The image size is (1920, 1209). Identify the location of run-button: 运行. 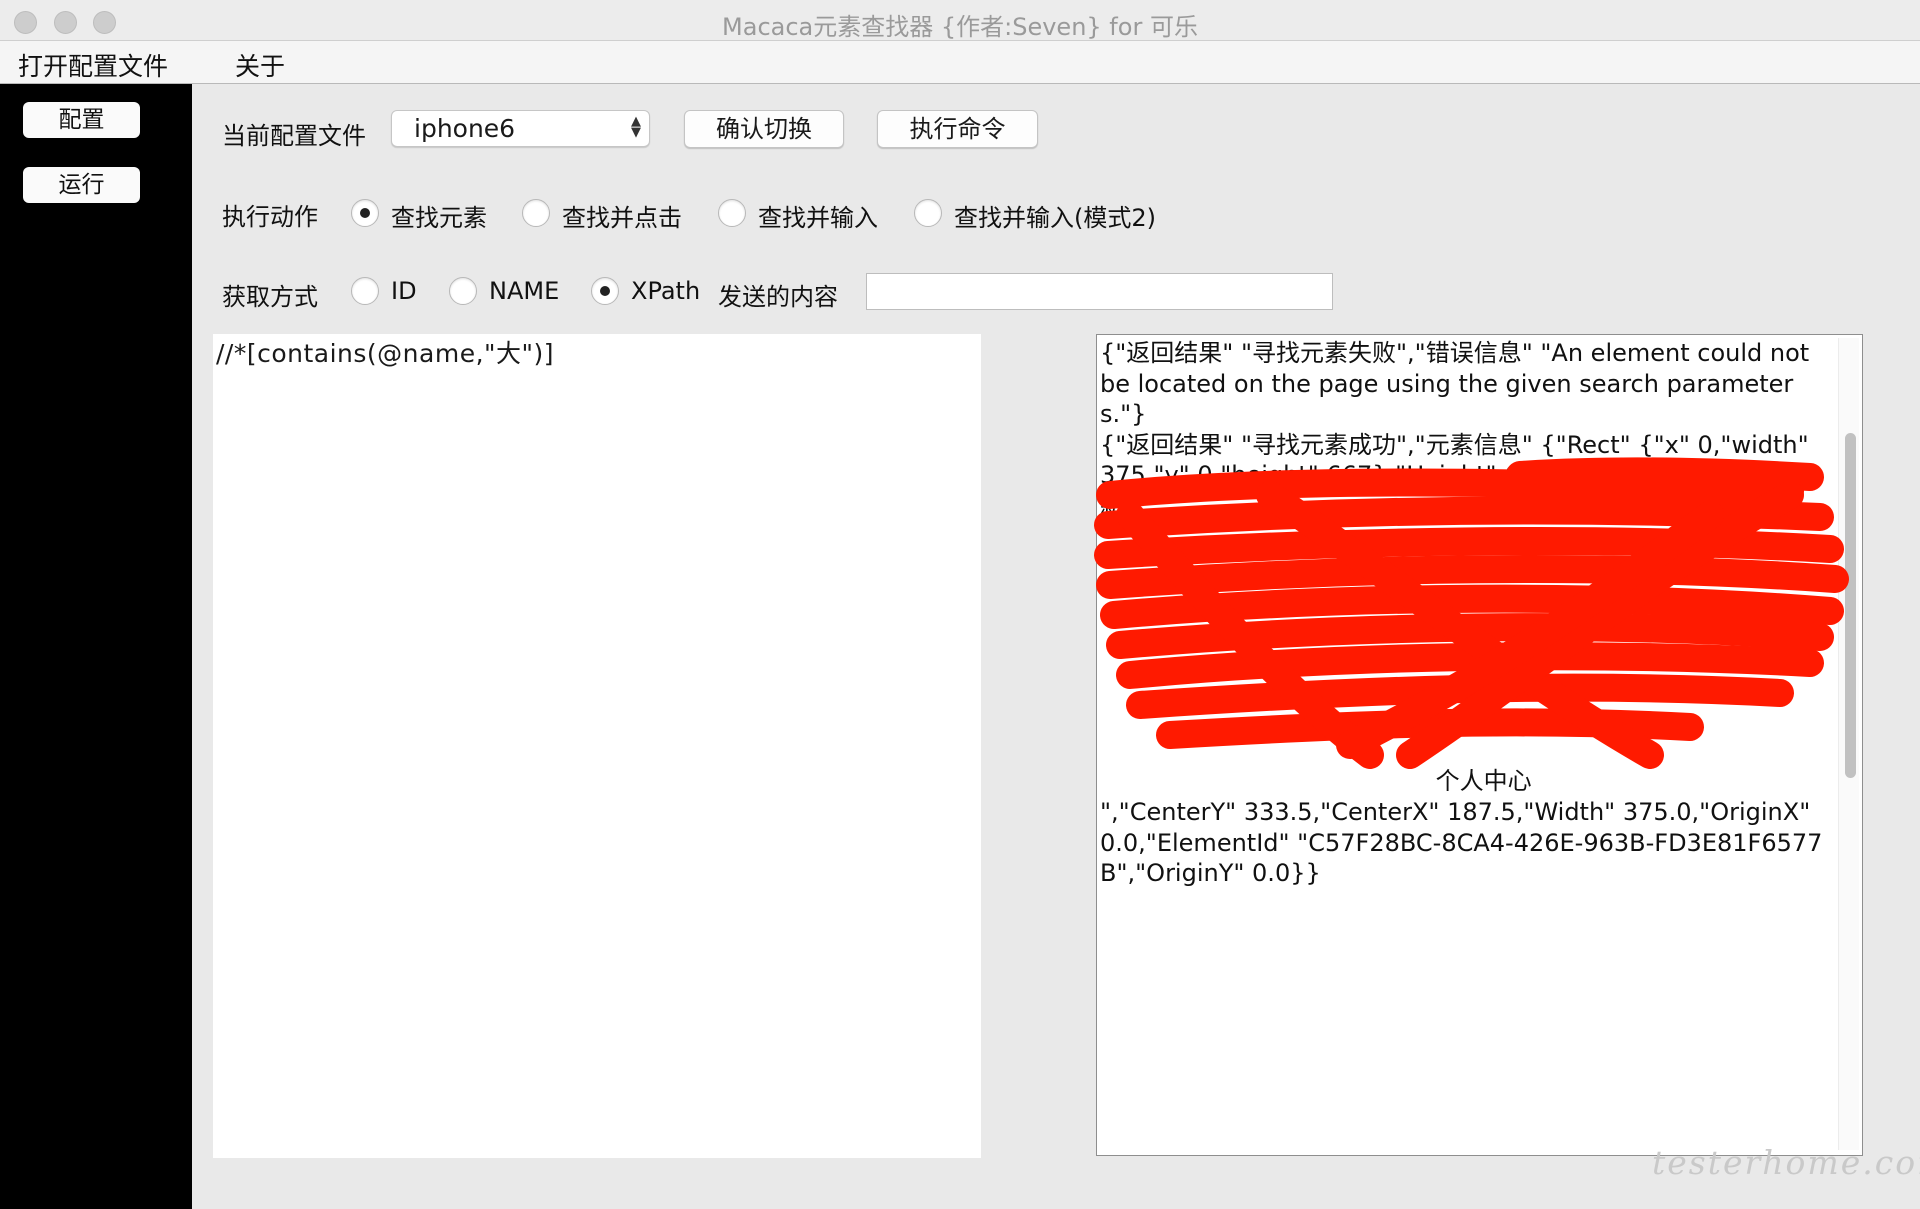
(81, 185).